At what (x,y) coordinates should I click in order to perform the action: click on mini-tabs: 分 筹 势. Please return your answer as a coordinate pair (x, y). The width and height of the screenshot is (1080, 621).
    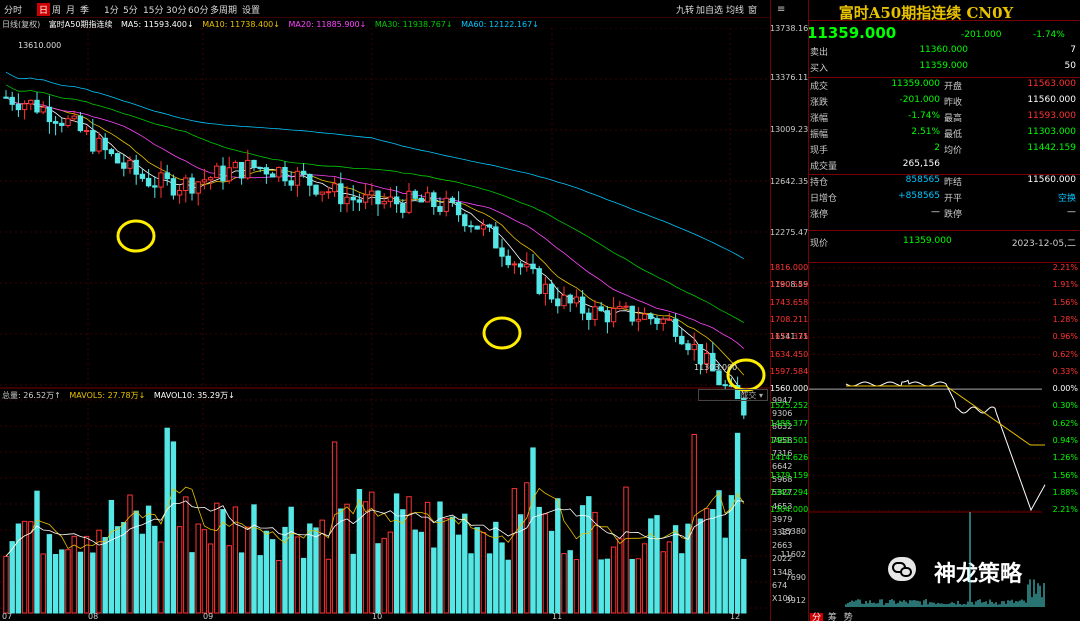
    Looking at the image, I should click on (832, 615).